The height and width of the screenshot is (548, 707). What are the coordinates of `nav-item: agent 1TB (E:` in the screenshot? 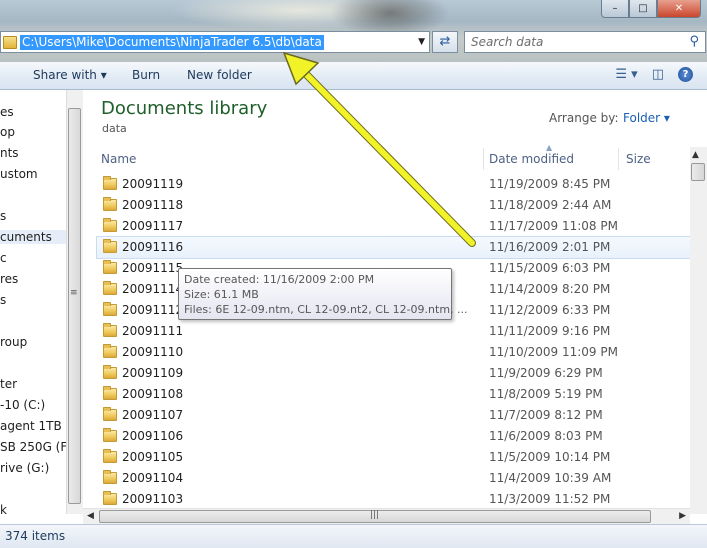 It's located at (33, 426).